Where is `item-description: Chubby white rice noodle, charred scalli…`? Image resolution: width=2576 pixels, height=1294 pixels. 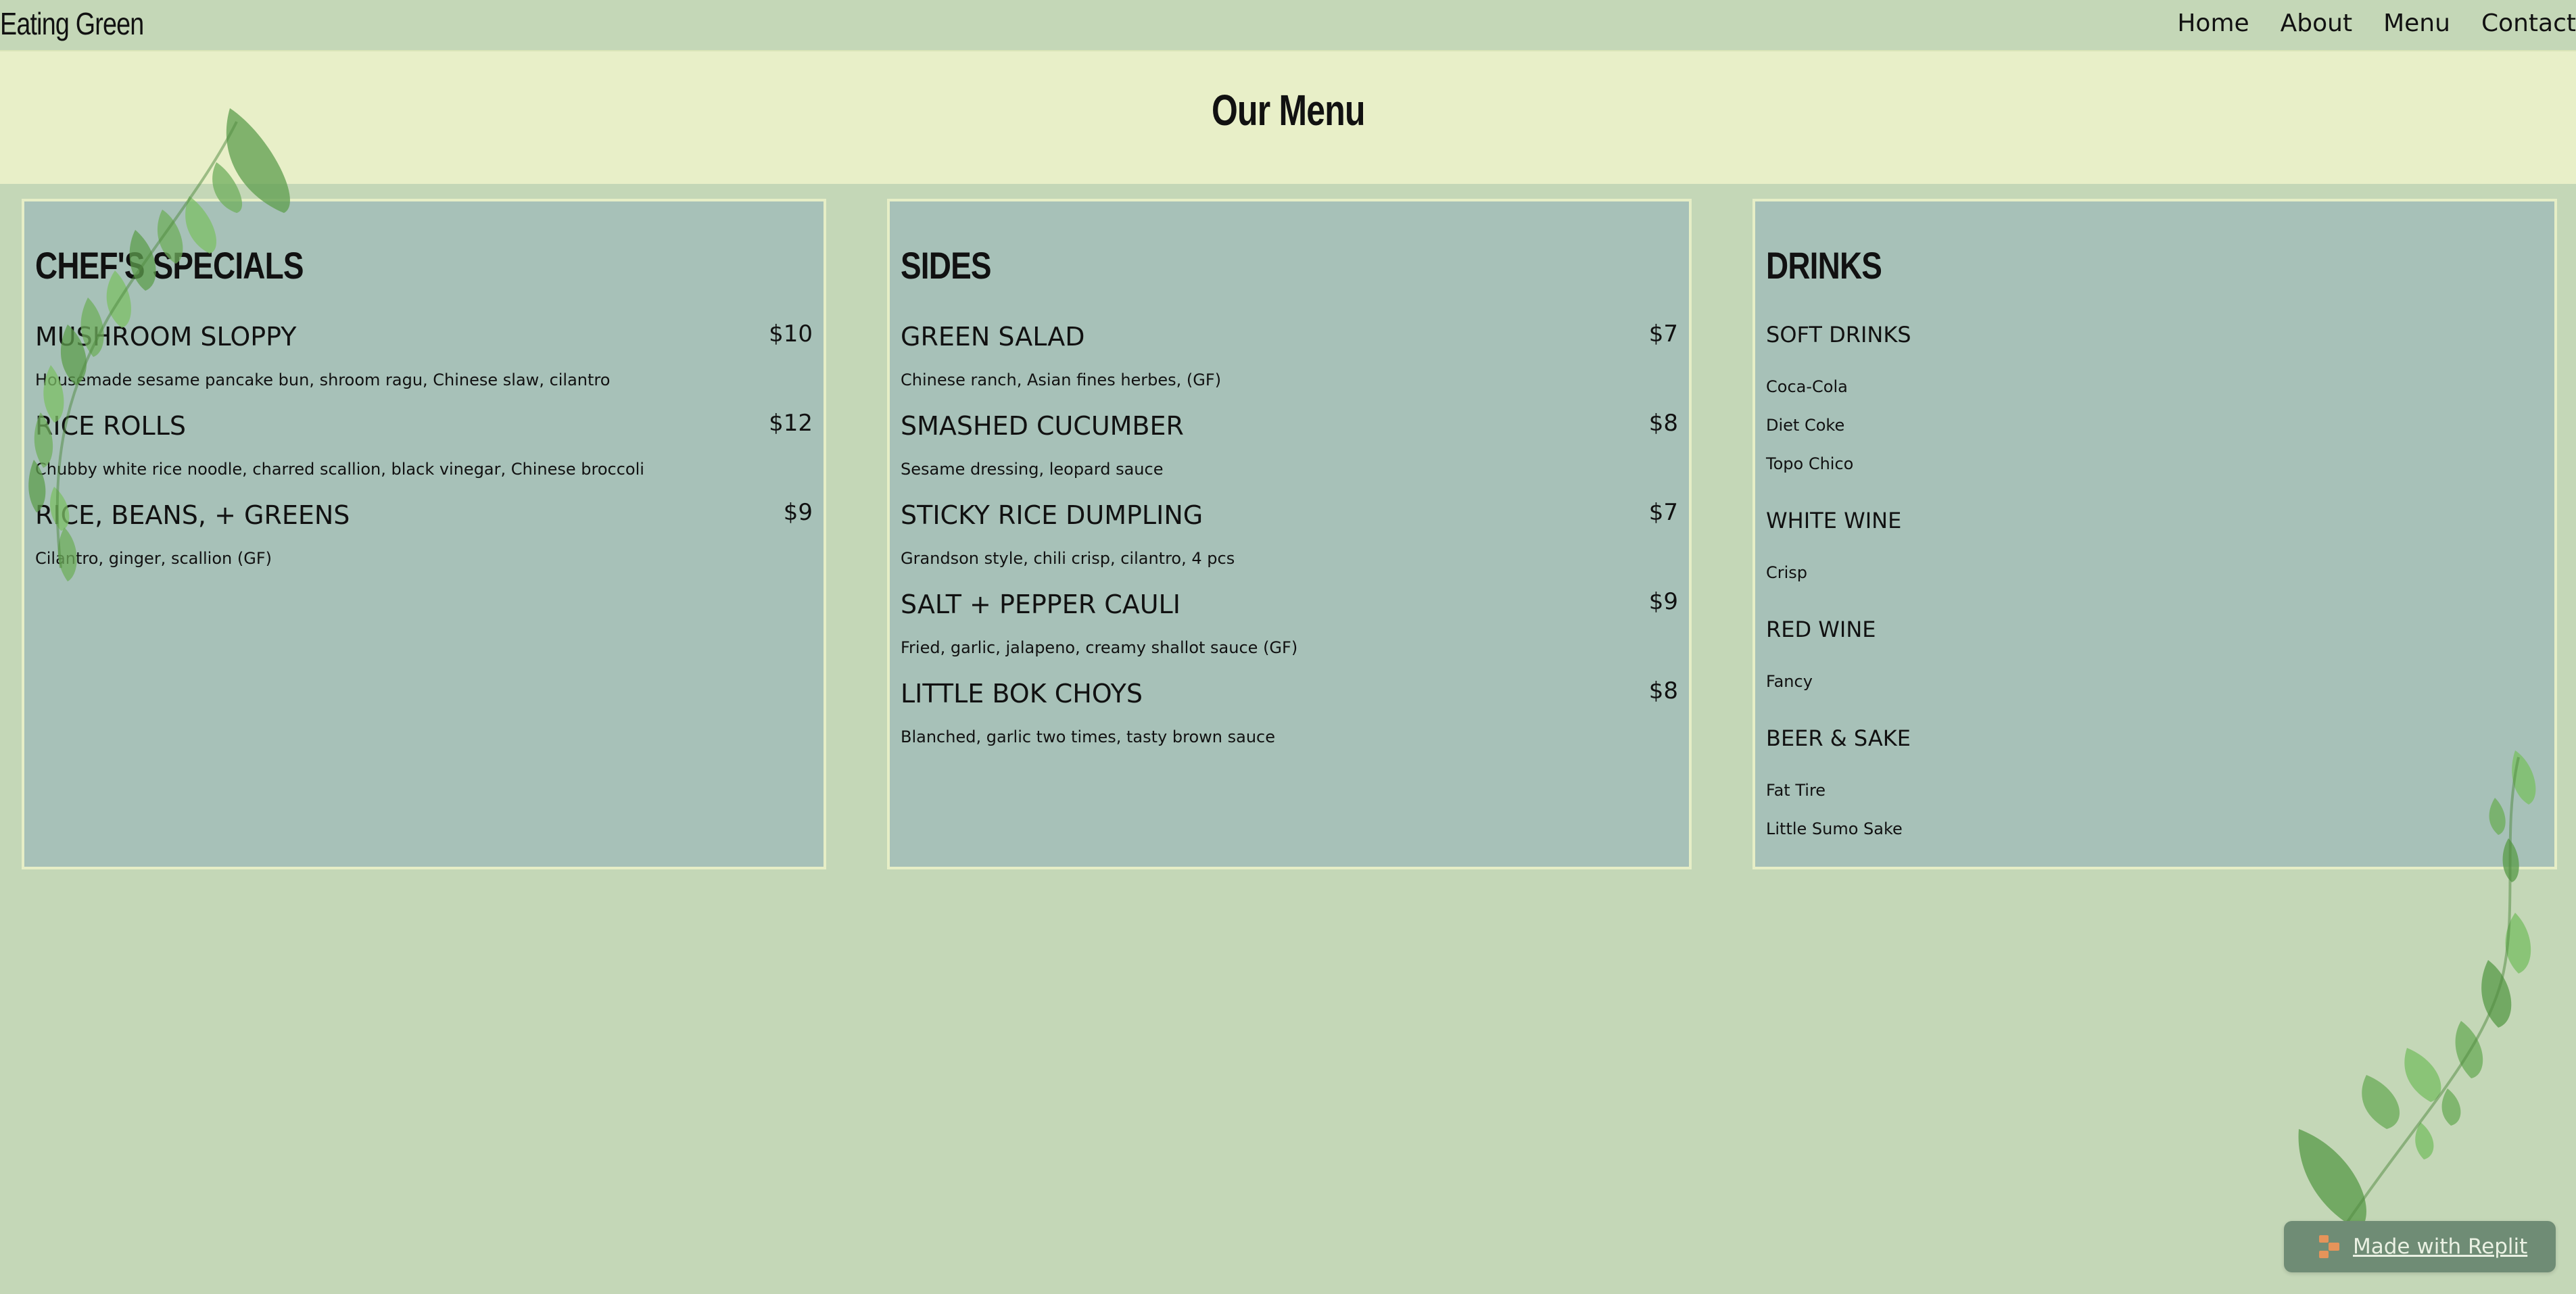 item-description: Chubby white rice noodle, charred scalli… is located at coordinates (339, 469).